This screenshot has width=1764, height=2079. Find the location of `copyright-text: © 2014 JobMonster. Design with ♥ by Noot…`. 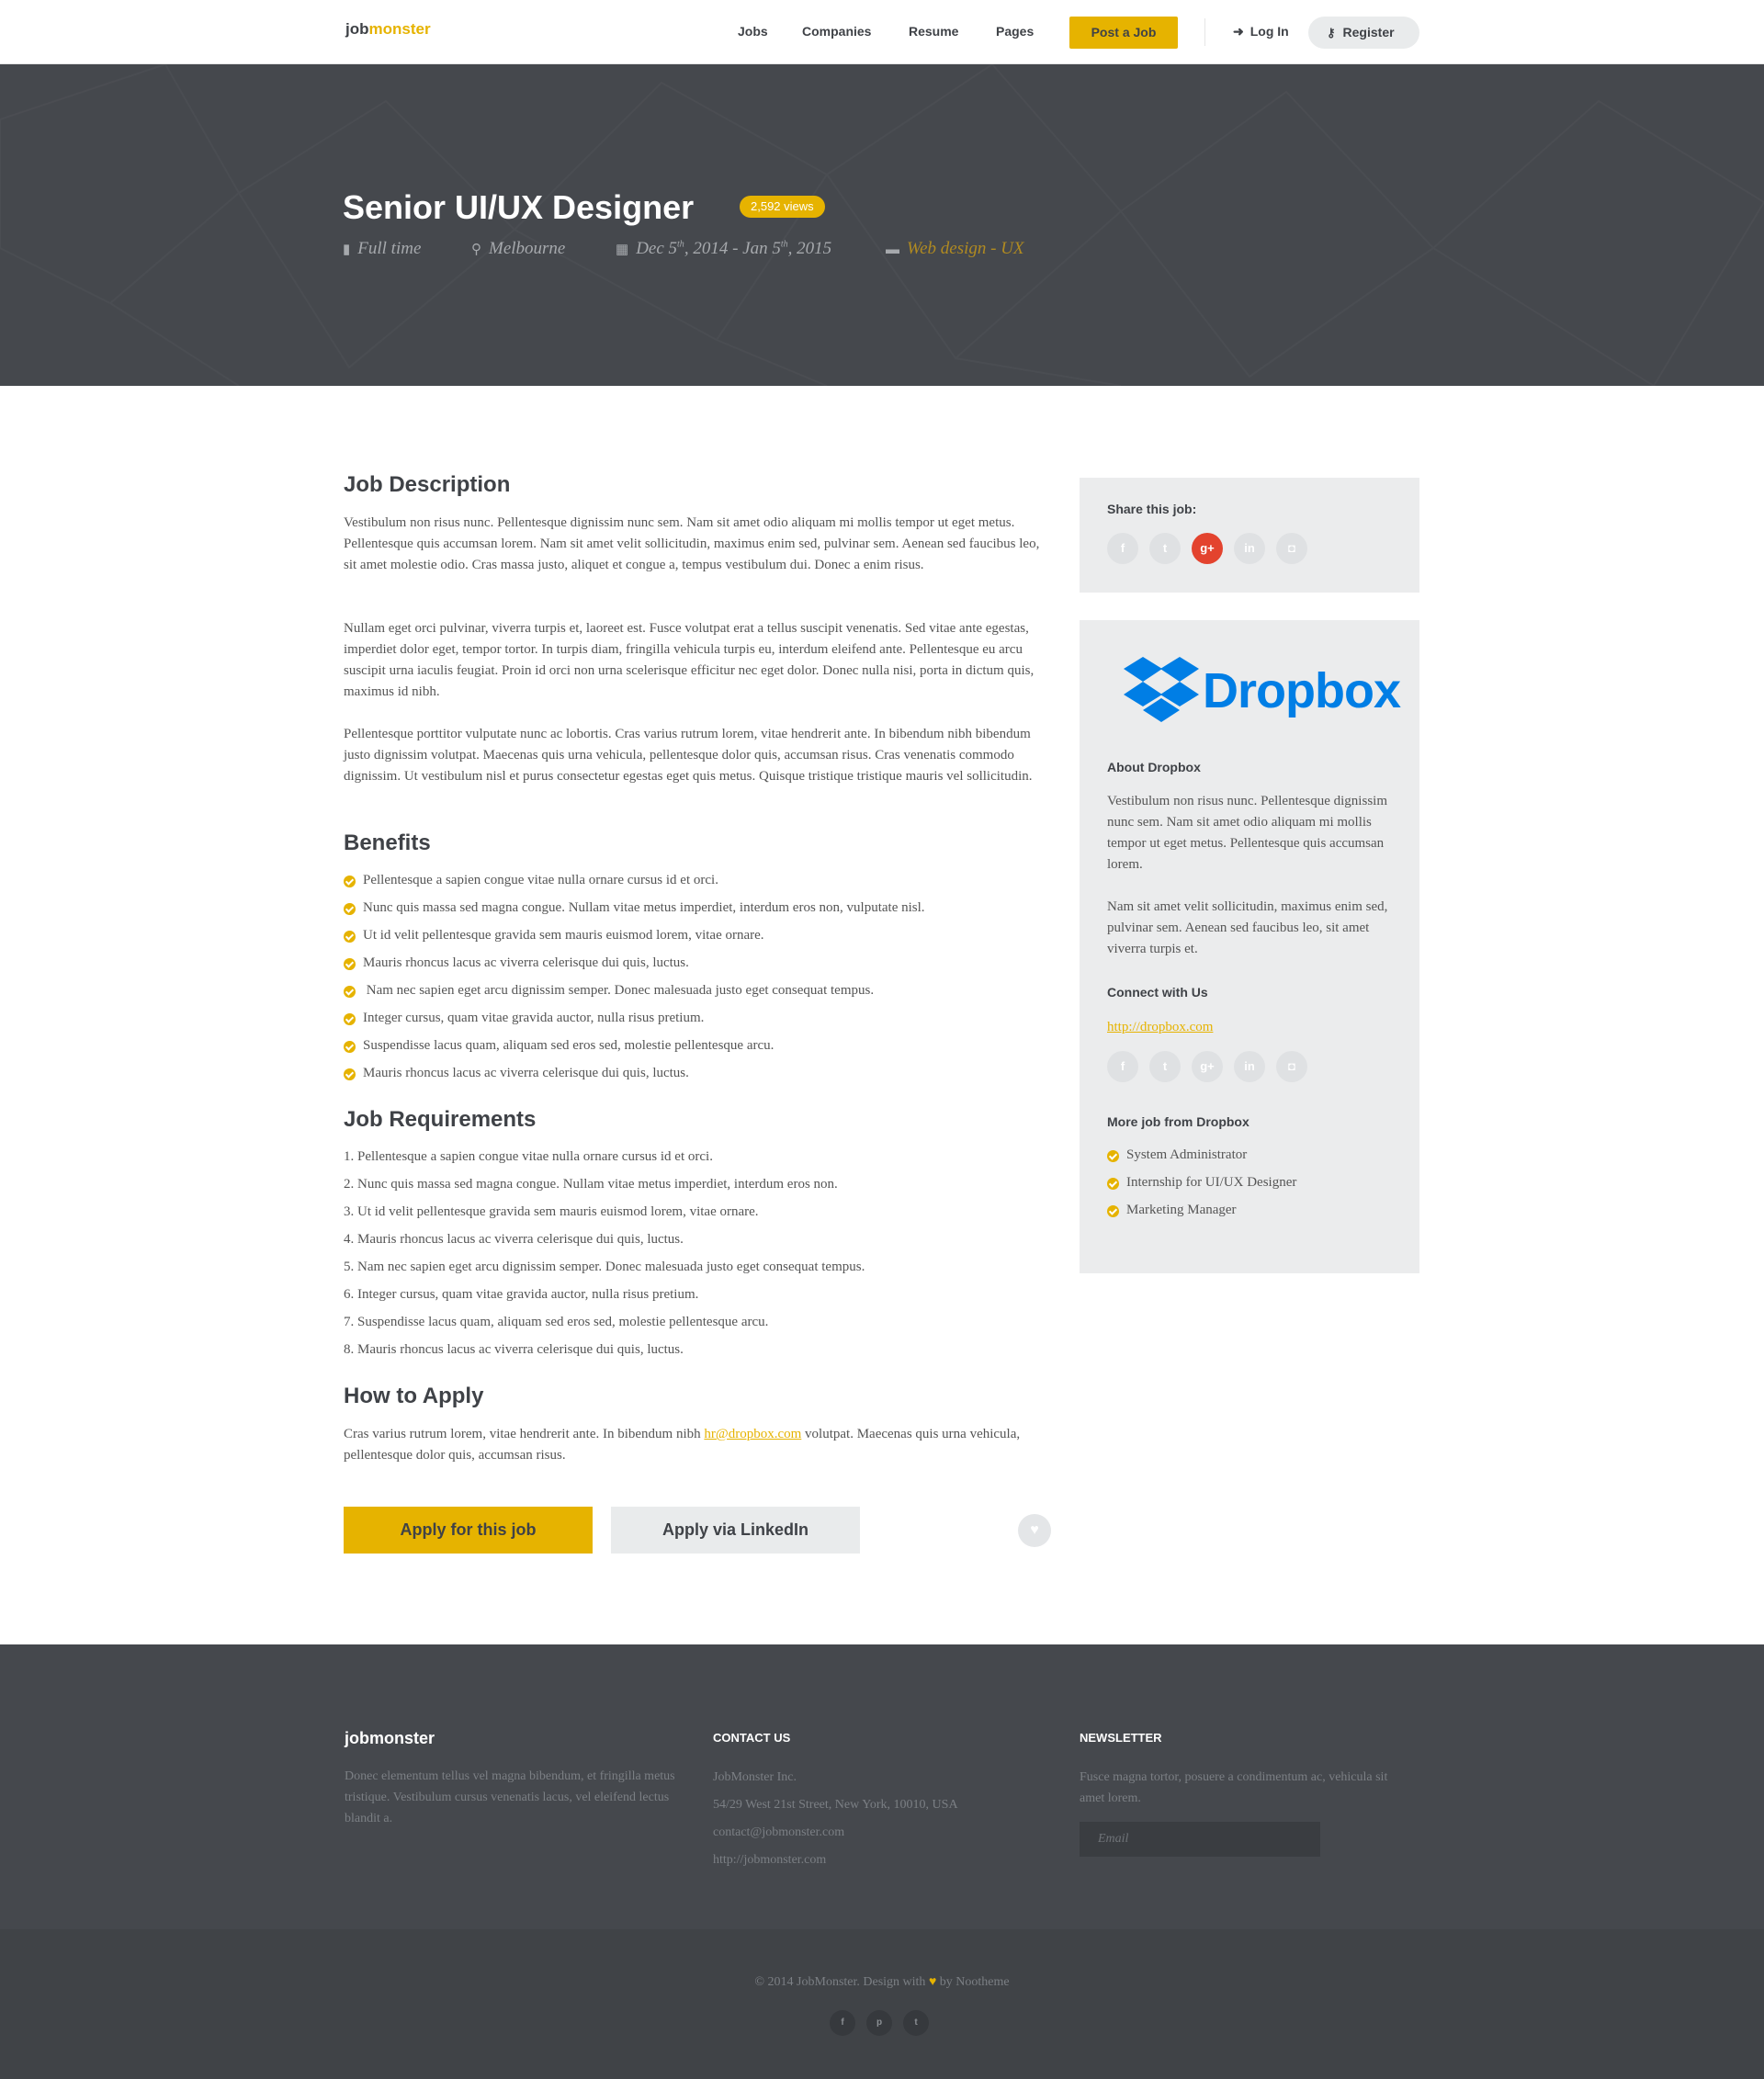

copyright-text: © 2014 JobMonster. Design with ♥ by Noot… is located at coordinates (882, 1982).